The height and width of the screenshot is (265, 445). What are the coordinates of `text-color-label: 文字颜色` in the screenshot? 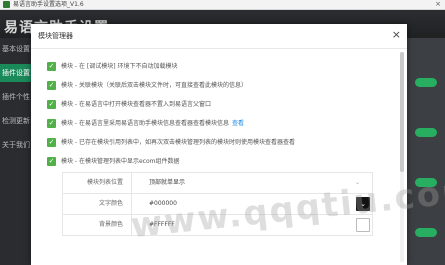 It's located at (110, 203).